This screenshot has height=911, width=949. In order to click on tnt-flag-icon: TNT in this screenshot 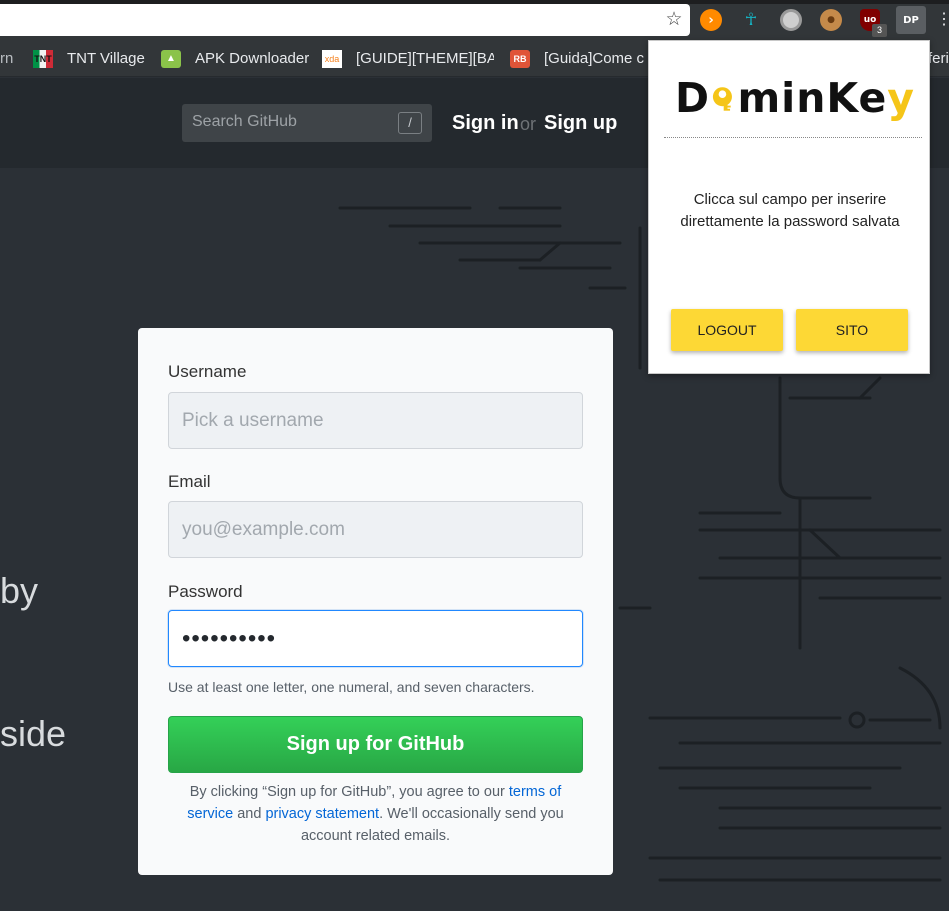, I will do `click(43, 58)`.